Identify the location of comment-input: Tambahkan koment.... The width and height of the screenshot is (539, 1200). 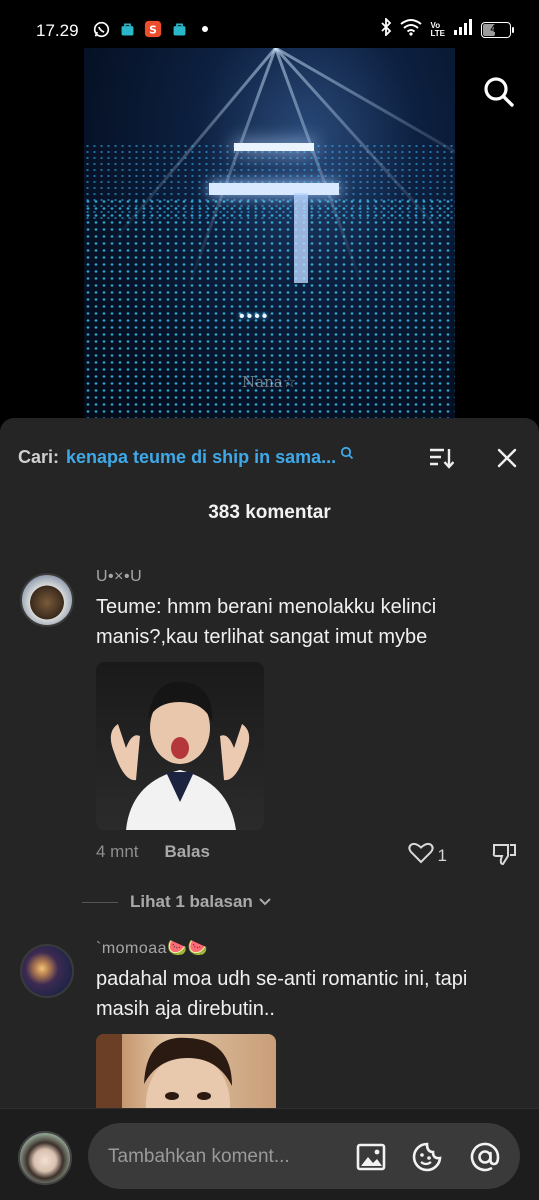
(304, 1156).